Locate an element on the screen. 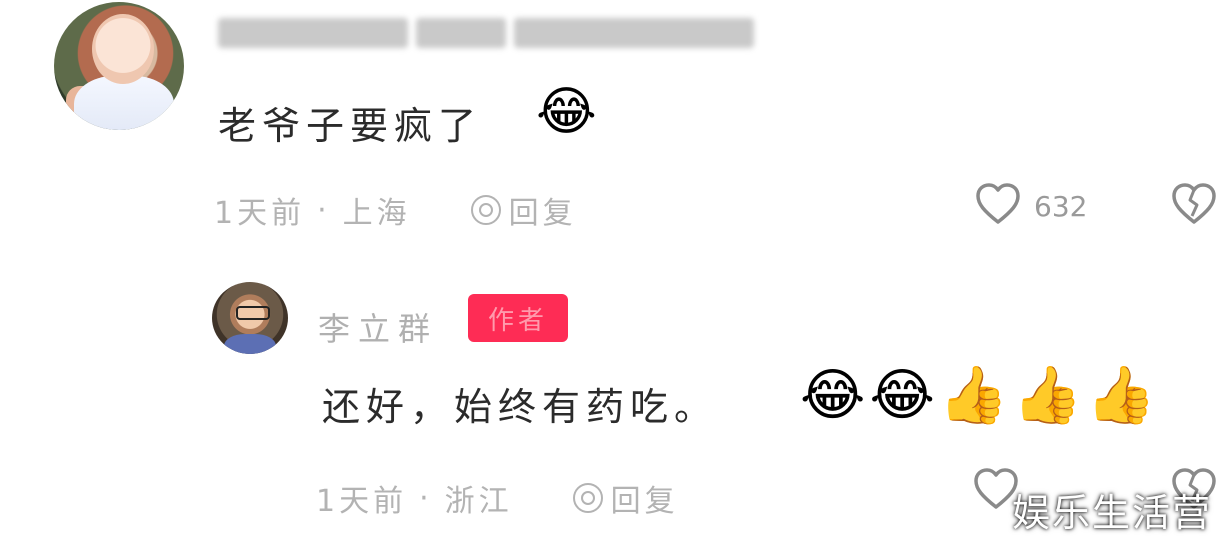 Image resolution: width=1225 pixels, height=549 pixels. broken-heart-icon is located at coordinates (1194, 204).